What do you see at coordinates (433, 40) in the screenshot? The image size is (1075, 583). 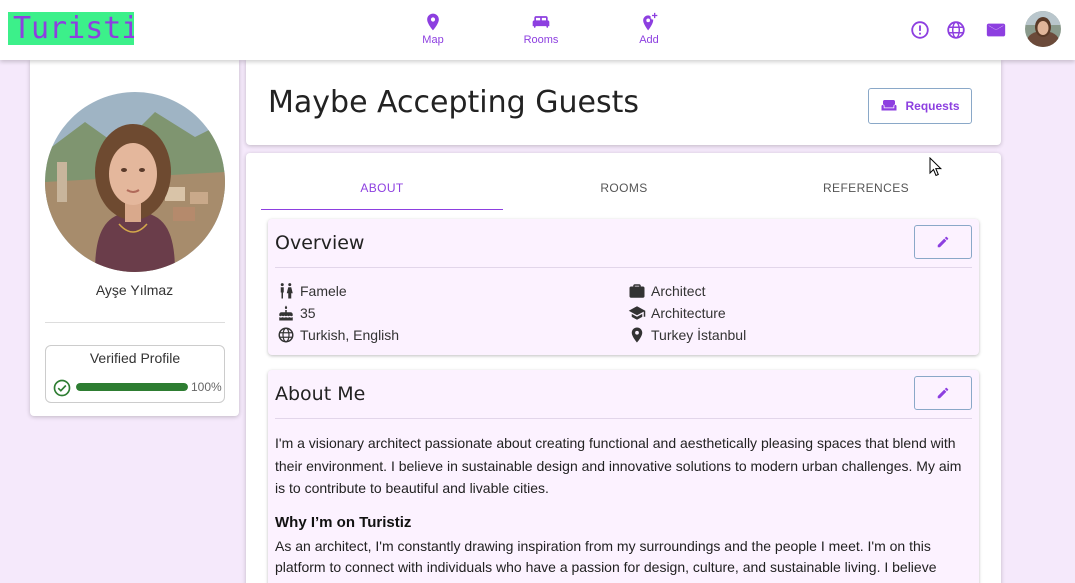 I see `nav-map-label: Map` at bounding box center [433, 40].